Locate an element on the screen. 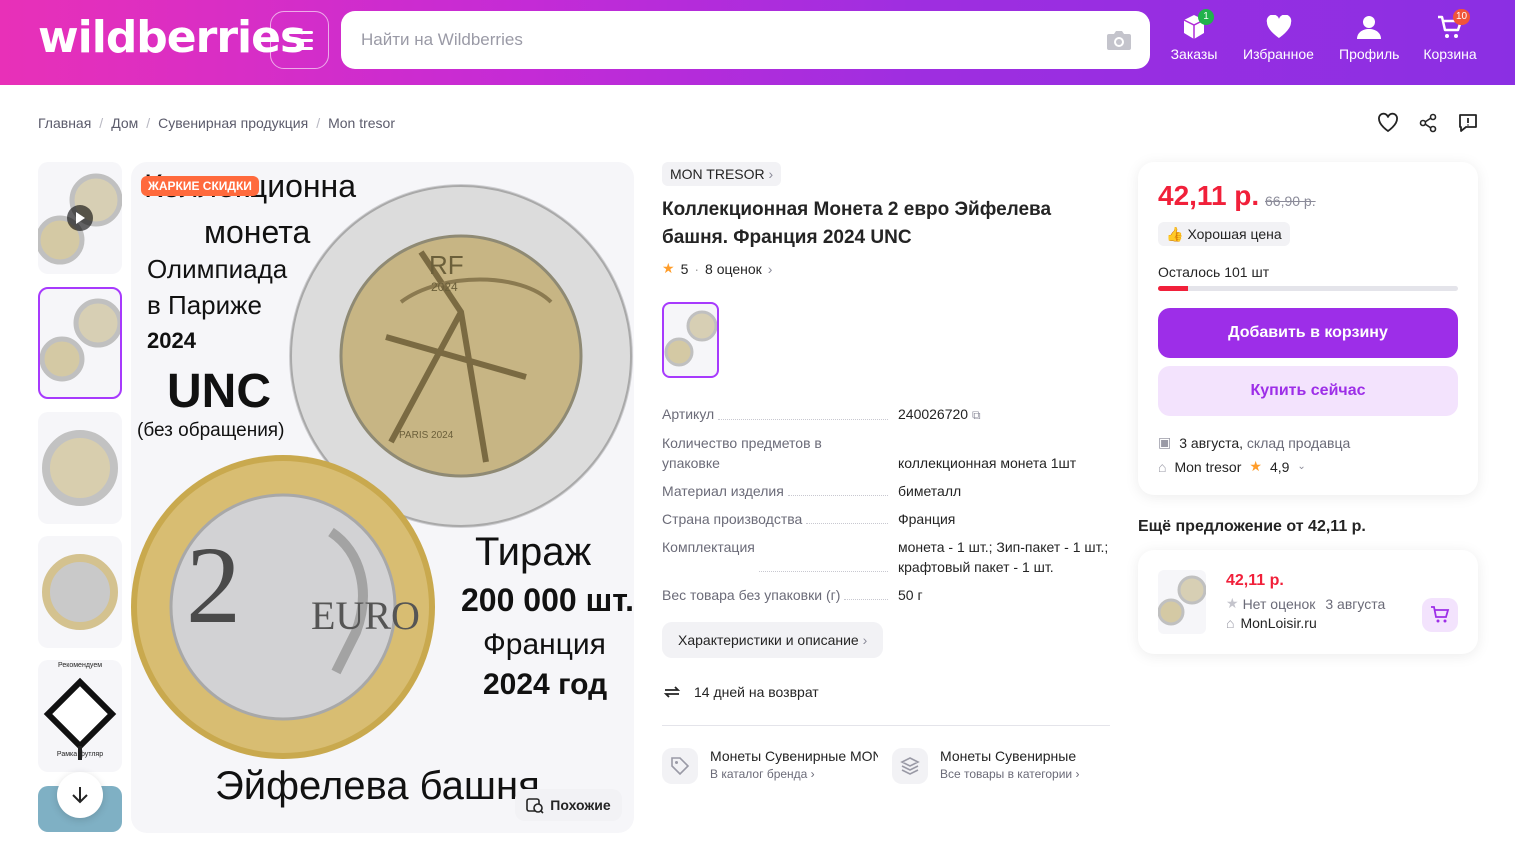  coin-text: PARIS 2024 is located at coordinates (426, 435).